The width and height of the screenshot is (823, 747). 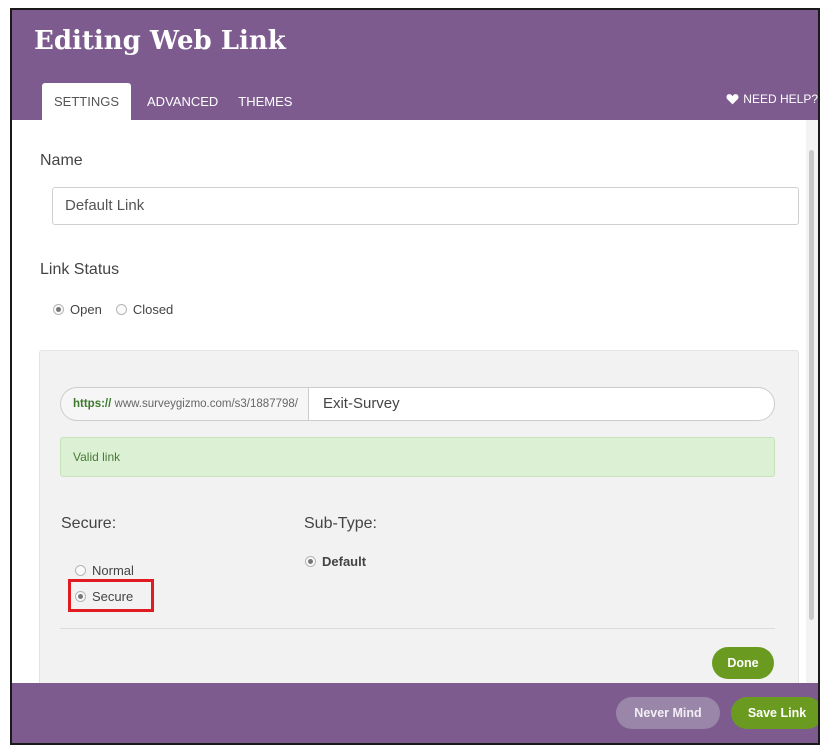 What do you see at coordinates (92, 404) in the screenshot?
I see `url-scheme: https://` at bounding box center [92, 404].